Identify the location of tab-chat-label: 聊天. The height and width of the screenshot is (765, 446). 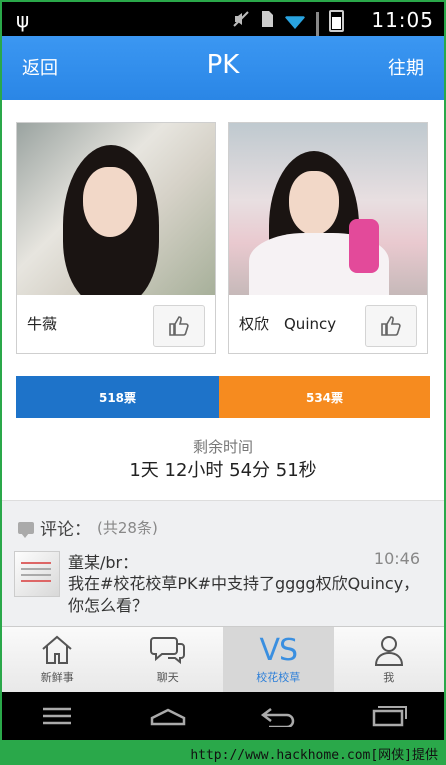
(167, 677).